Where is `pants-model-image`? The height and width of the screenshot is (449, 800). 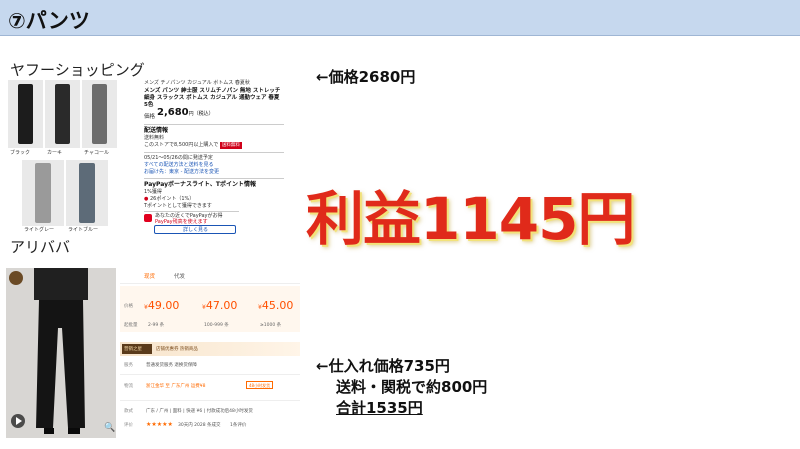
pants-model-image is located at coordinates (61, 351).